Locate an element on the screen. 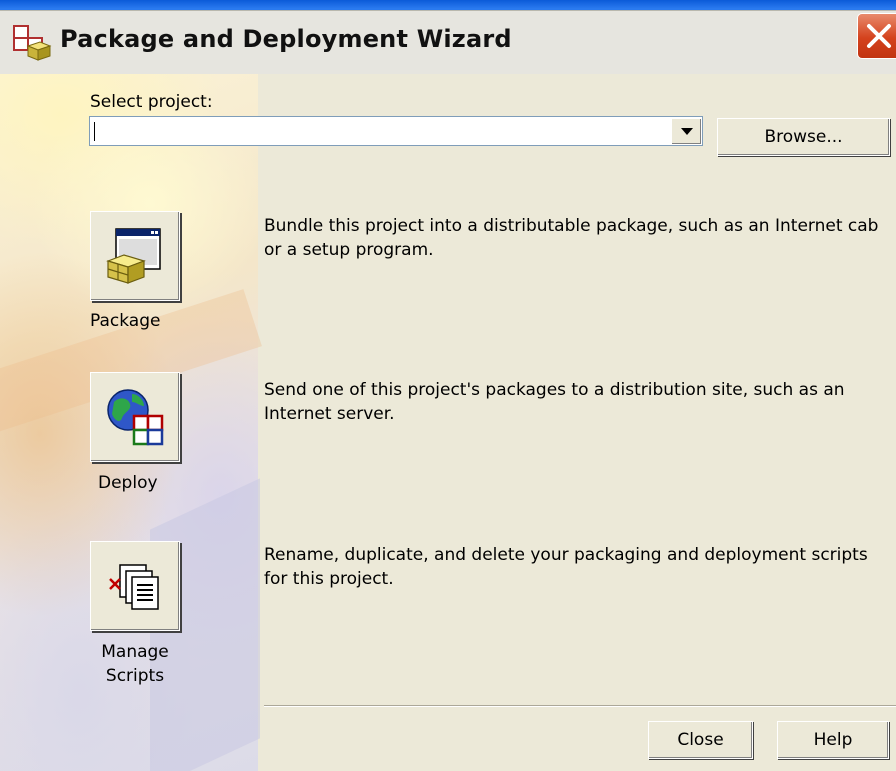  scripts-documents-icon is located at coordinates (134, 587).